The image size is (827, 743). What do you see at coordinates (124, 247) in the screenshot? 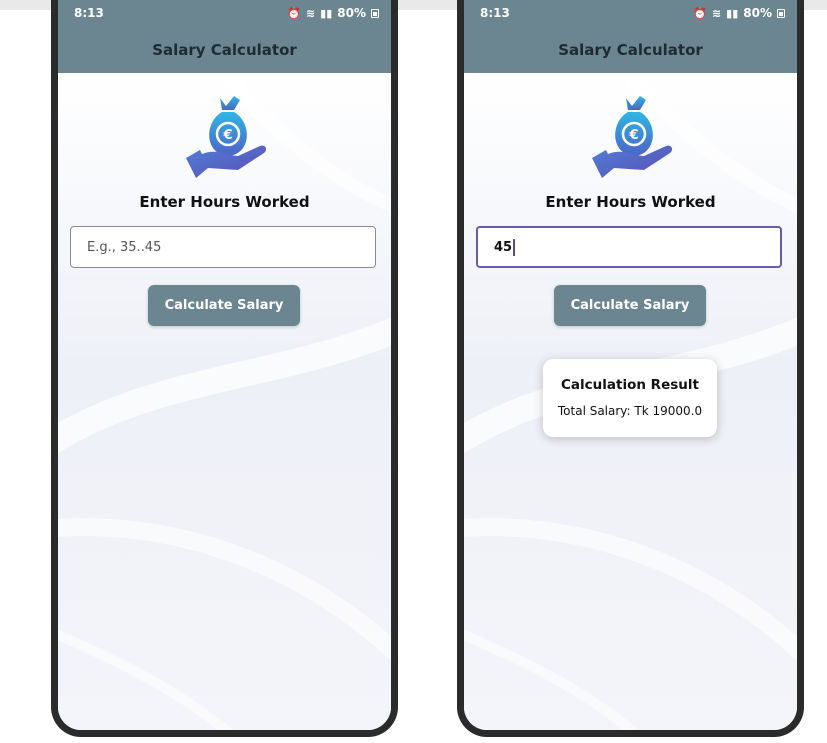
I see `hours-input-placeholder: E.g., 35..45` at bounding box center [124, 247].